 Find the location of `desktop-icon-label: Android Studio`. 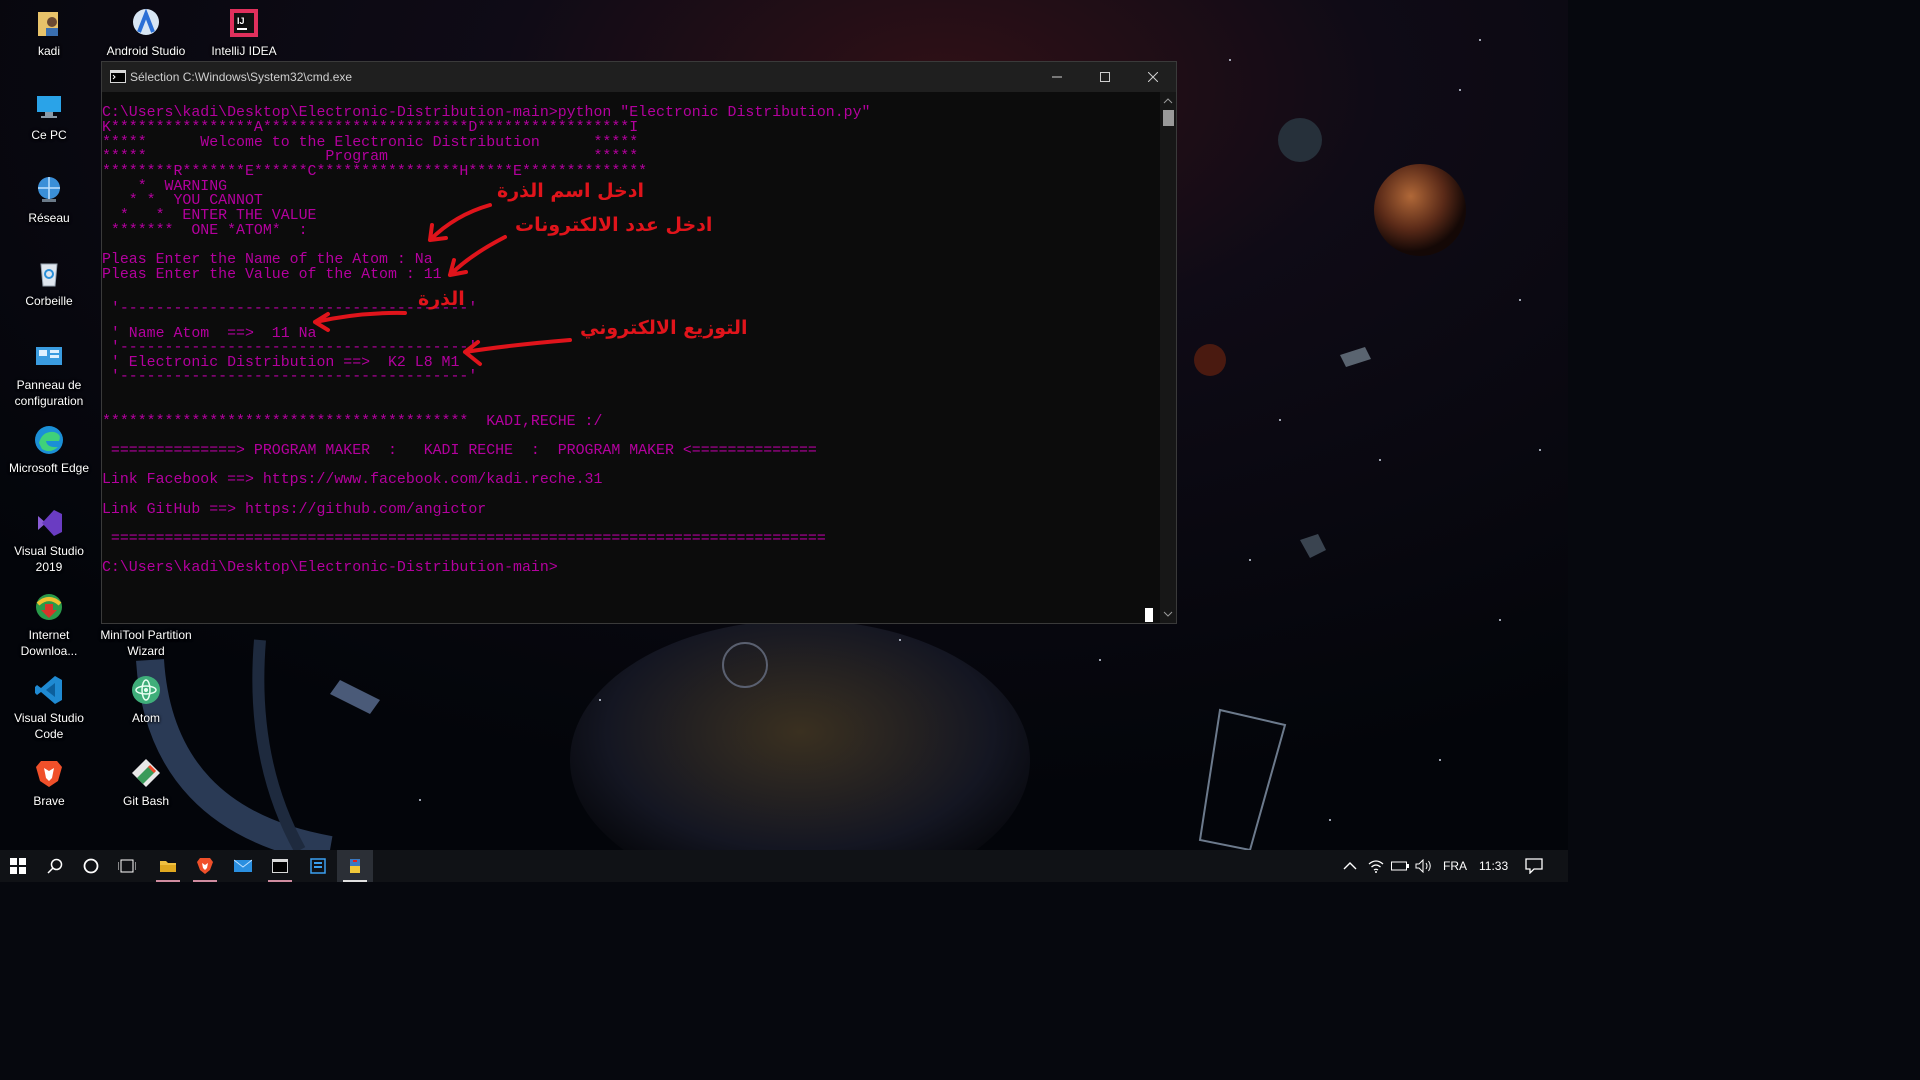

desktop-icon-label: Android Studio is located at coordinates (146, 51).